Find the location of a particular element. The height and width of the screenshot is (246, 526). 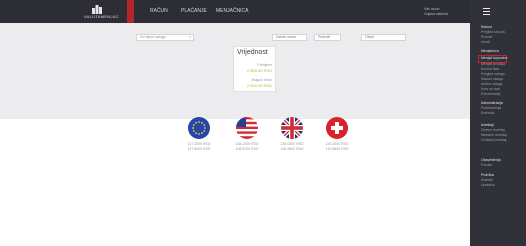

order-type-select-value: Svi tipovi naloga is located at coordinates (153, 37).